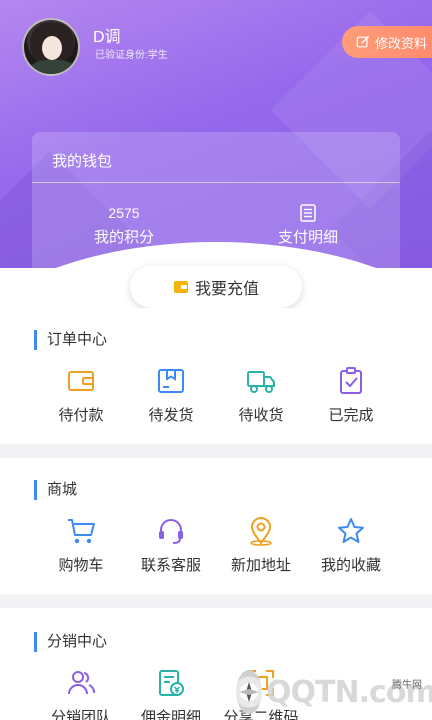  What do you see at coordinates (334, 692) in the screenshot?
I see `watermark: QQTN.com 腾牛网` at bounding box center [334, 692].